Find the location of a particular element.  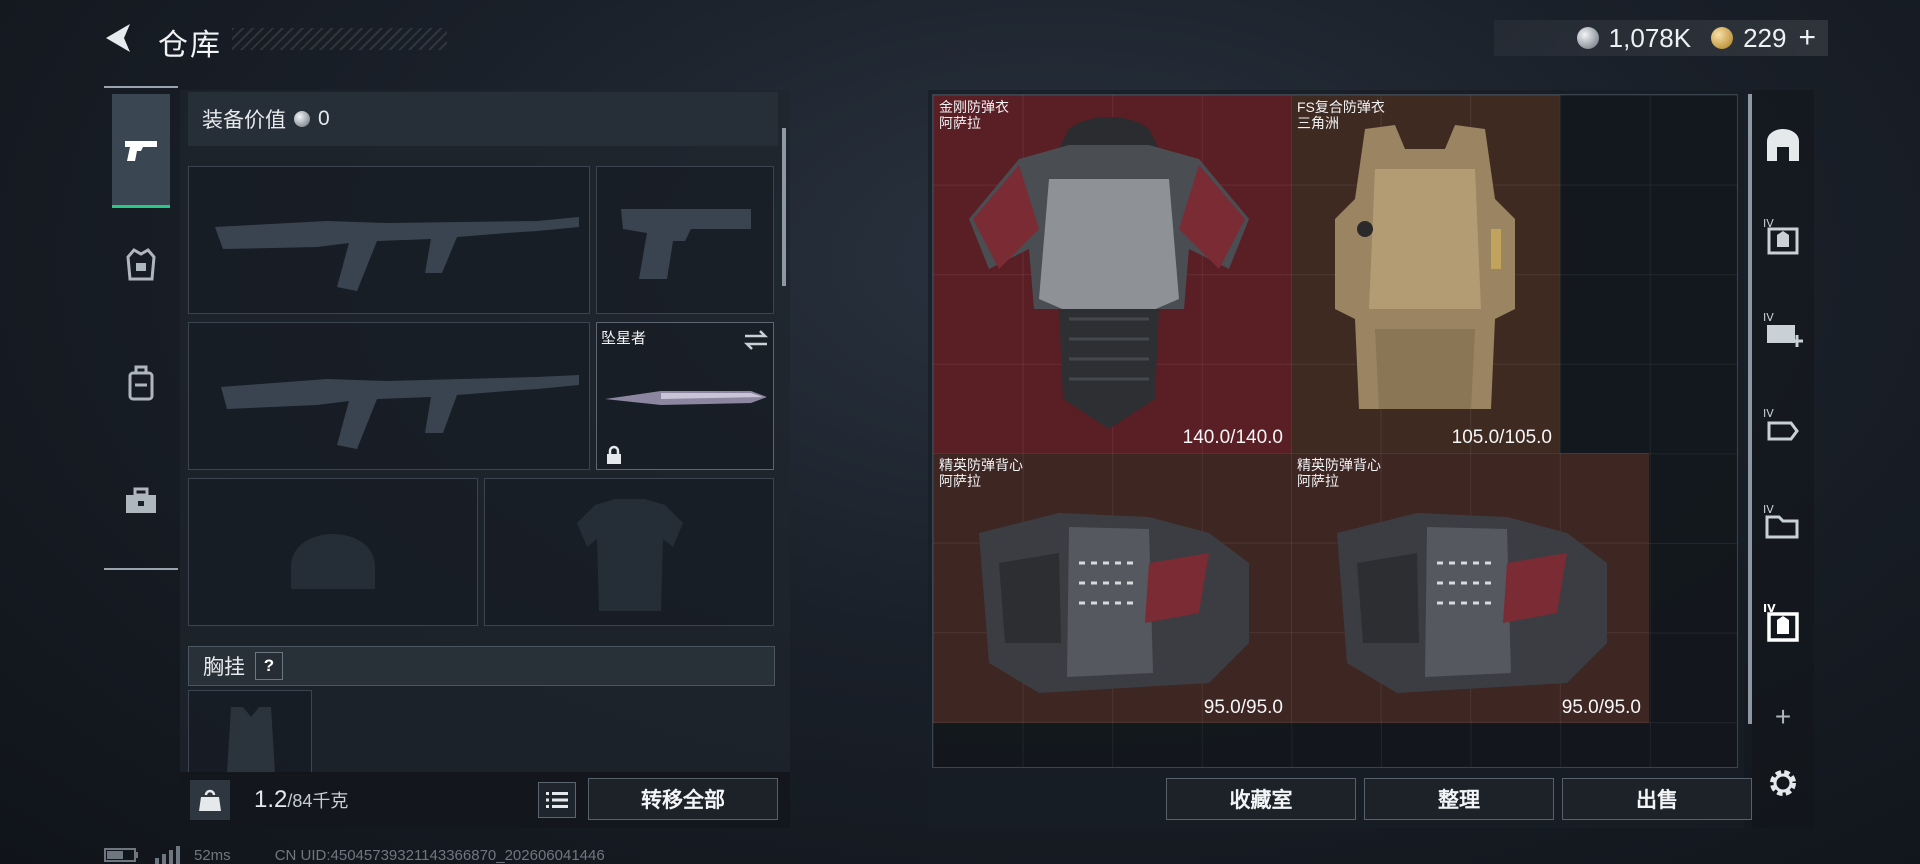

swap-icon is located at coordinates (756, 340).